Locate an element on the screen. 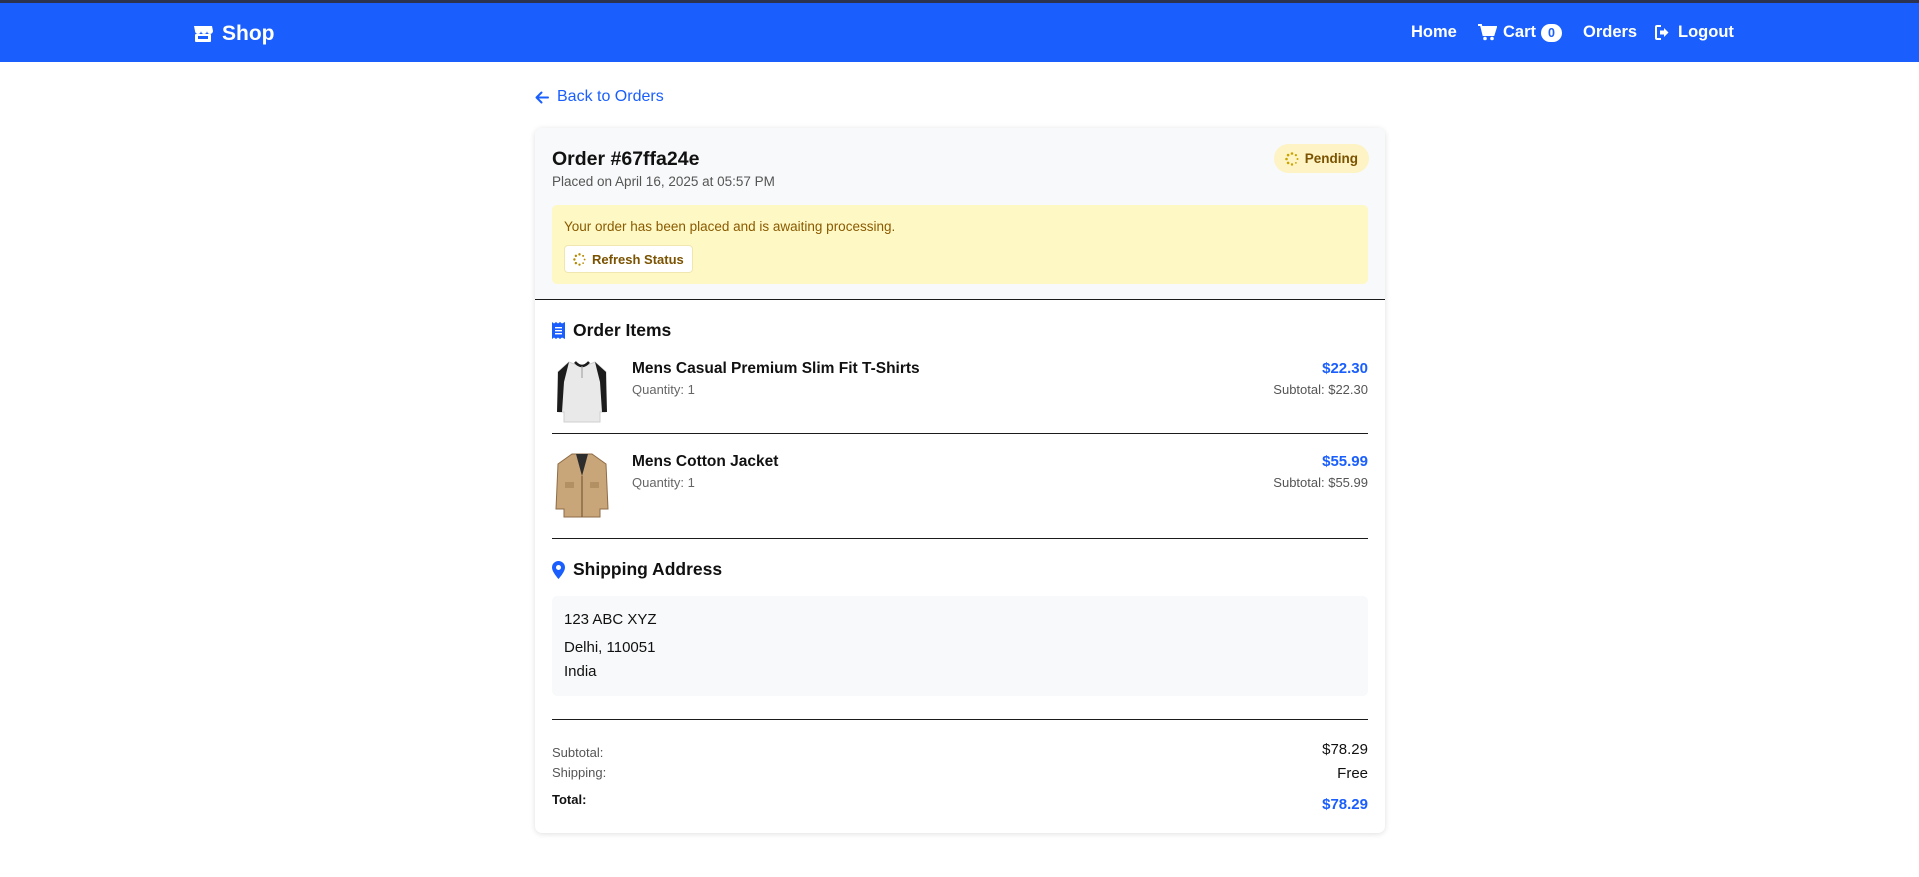  back-link-label: Back to Orders is located at coordinates (610, 96).